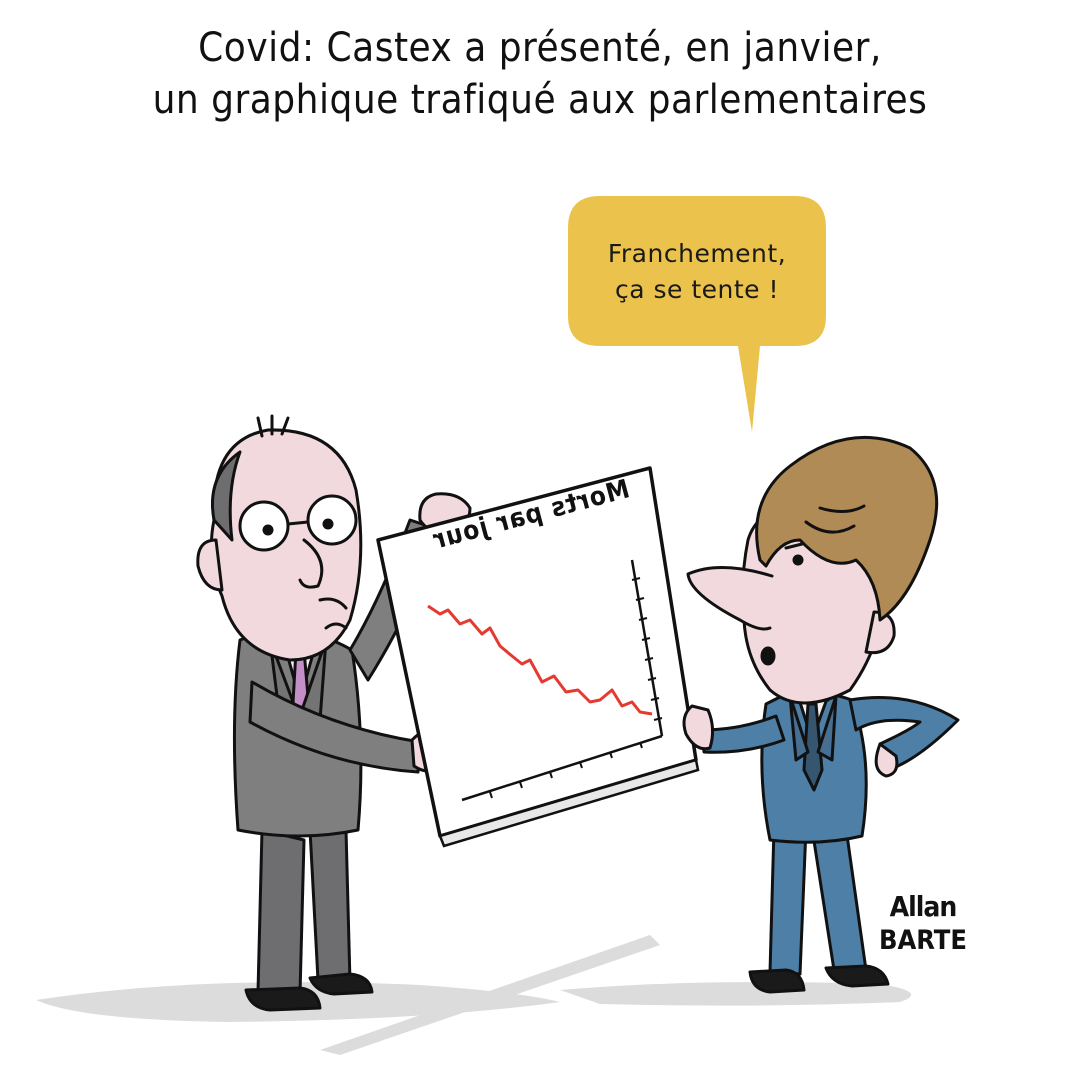 Image resolution: width=1080 pixels, height=1080 pixels. Describe the element at coordinates (697, 253) in the screenshot. I see `speech-line-1: Franchement,` at that location.